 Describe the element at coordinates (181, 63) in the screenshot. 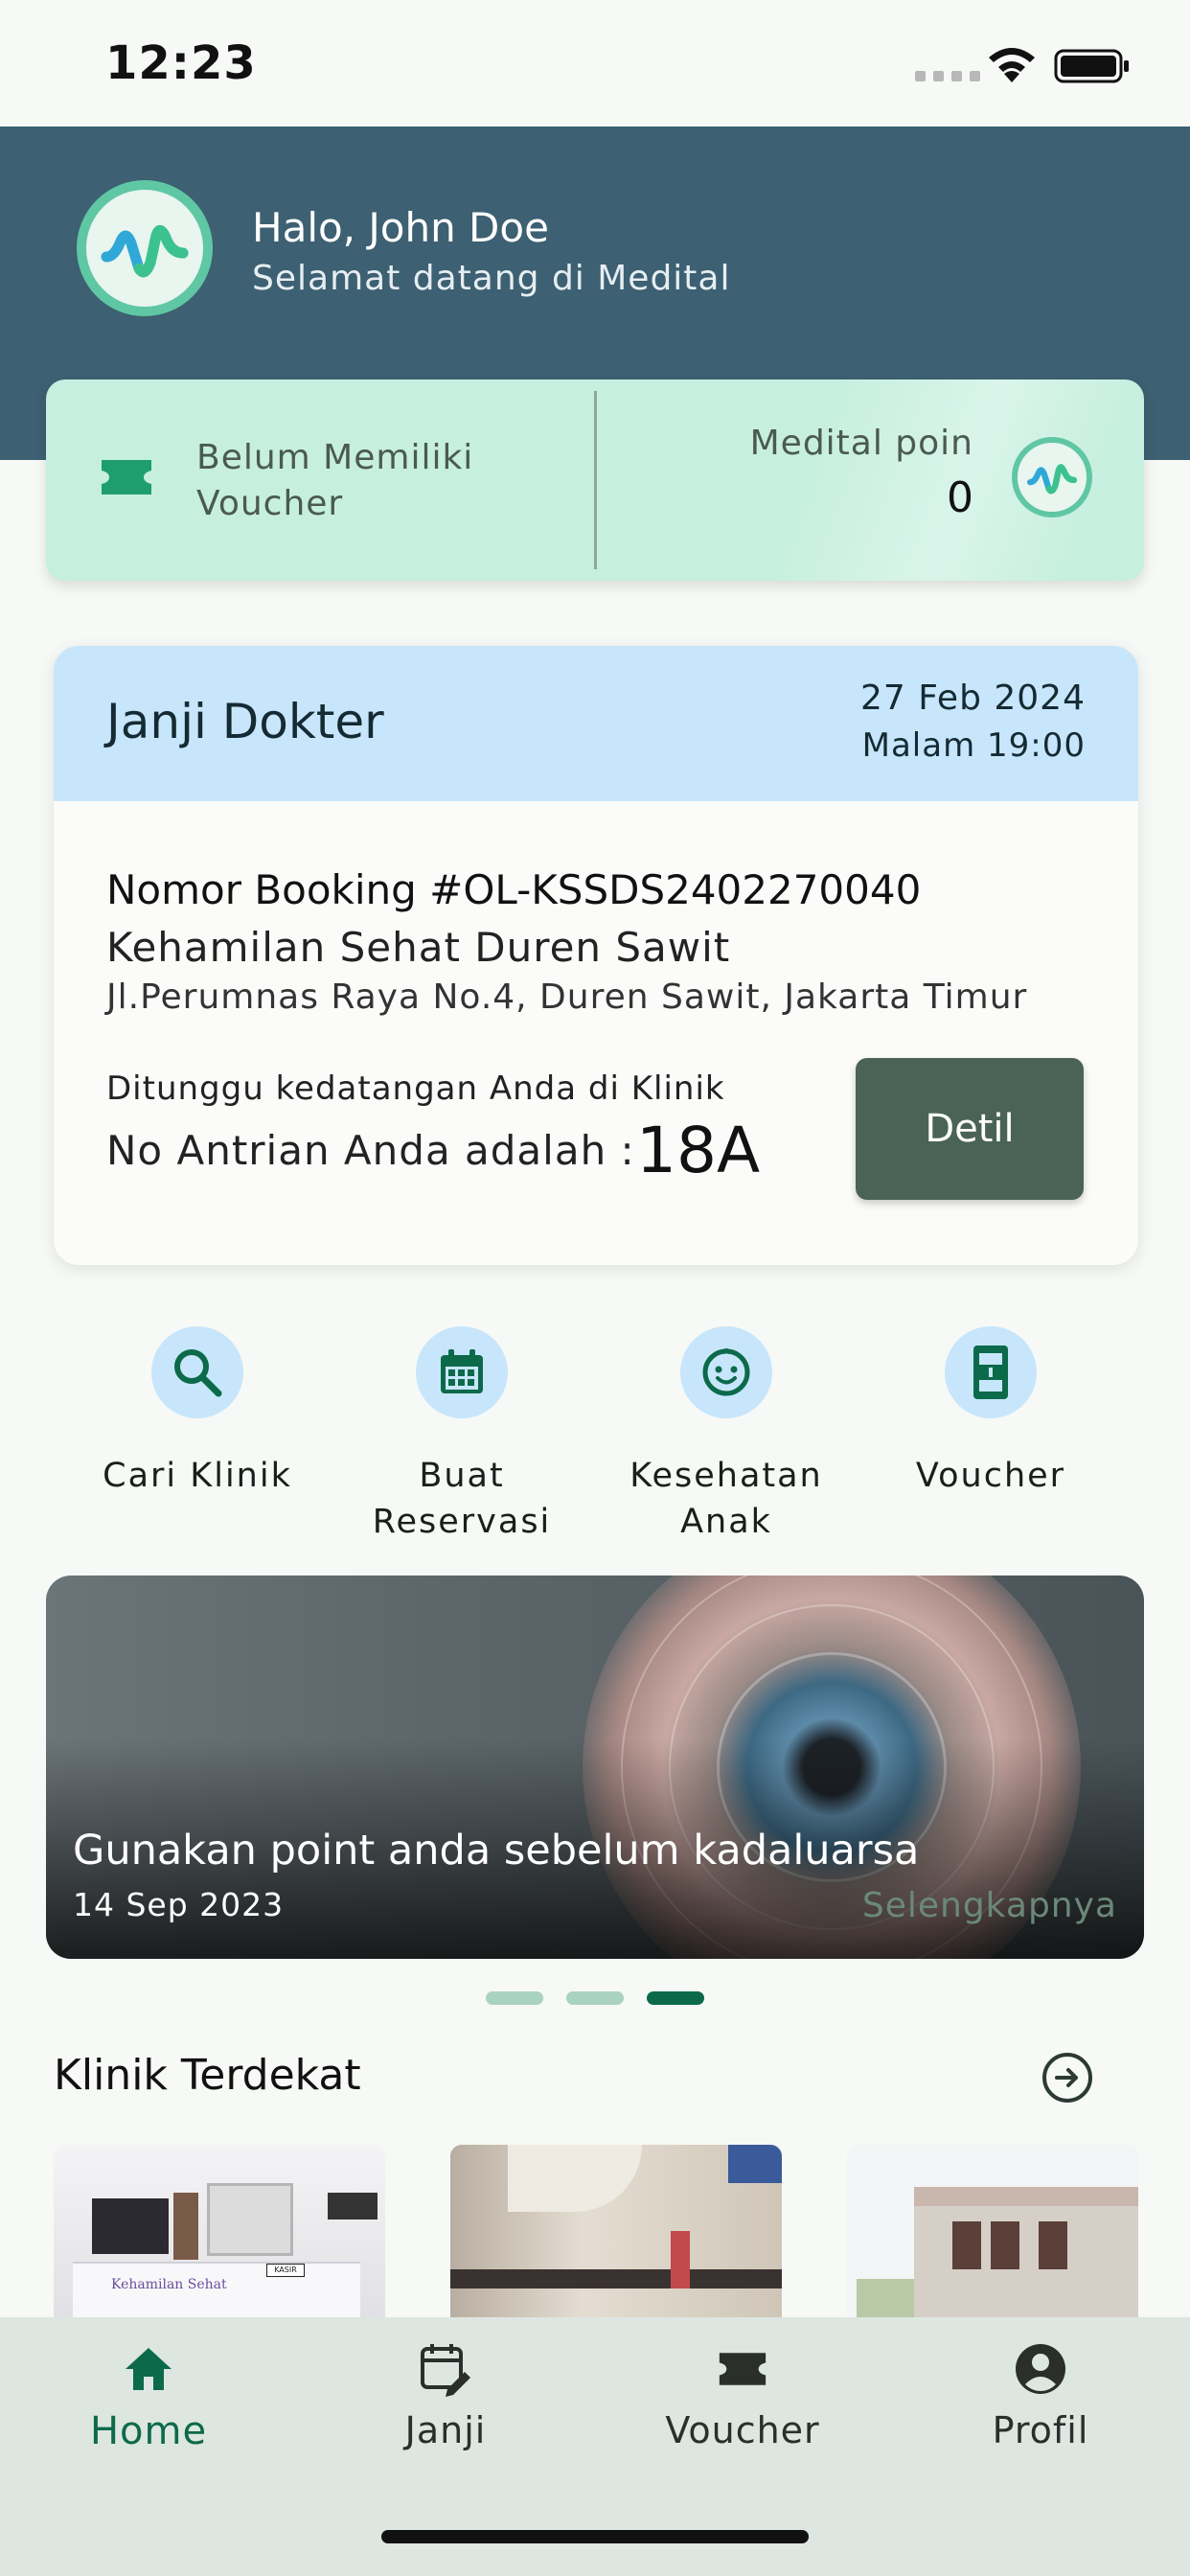

I see `status-time: 12:23` at that location.